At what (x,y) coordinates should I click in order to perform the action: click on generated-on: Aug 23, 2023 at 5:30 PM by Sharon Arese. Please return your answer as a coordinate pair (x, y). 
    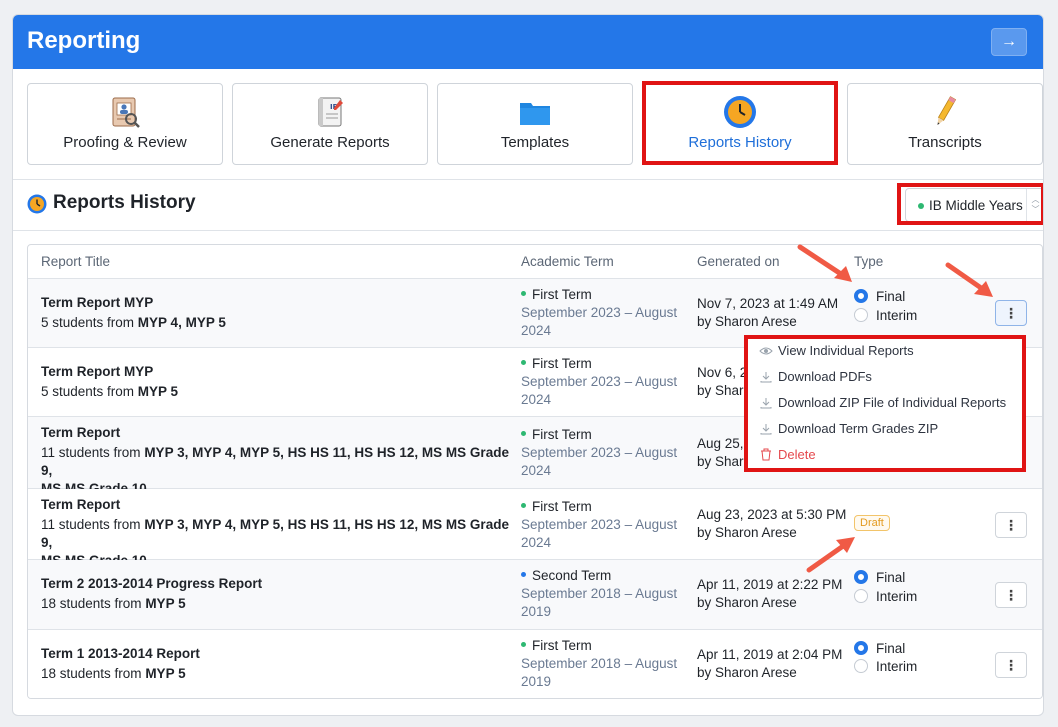
    Looking at the image, I should click on (772, 523).